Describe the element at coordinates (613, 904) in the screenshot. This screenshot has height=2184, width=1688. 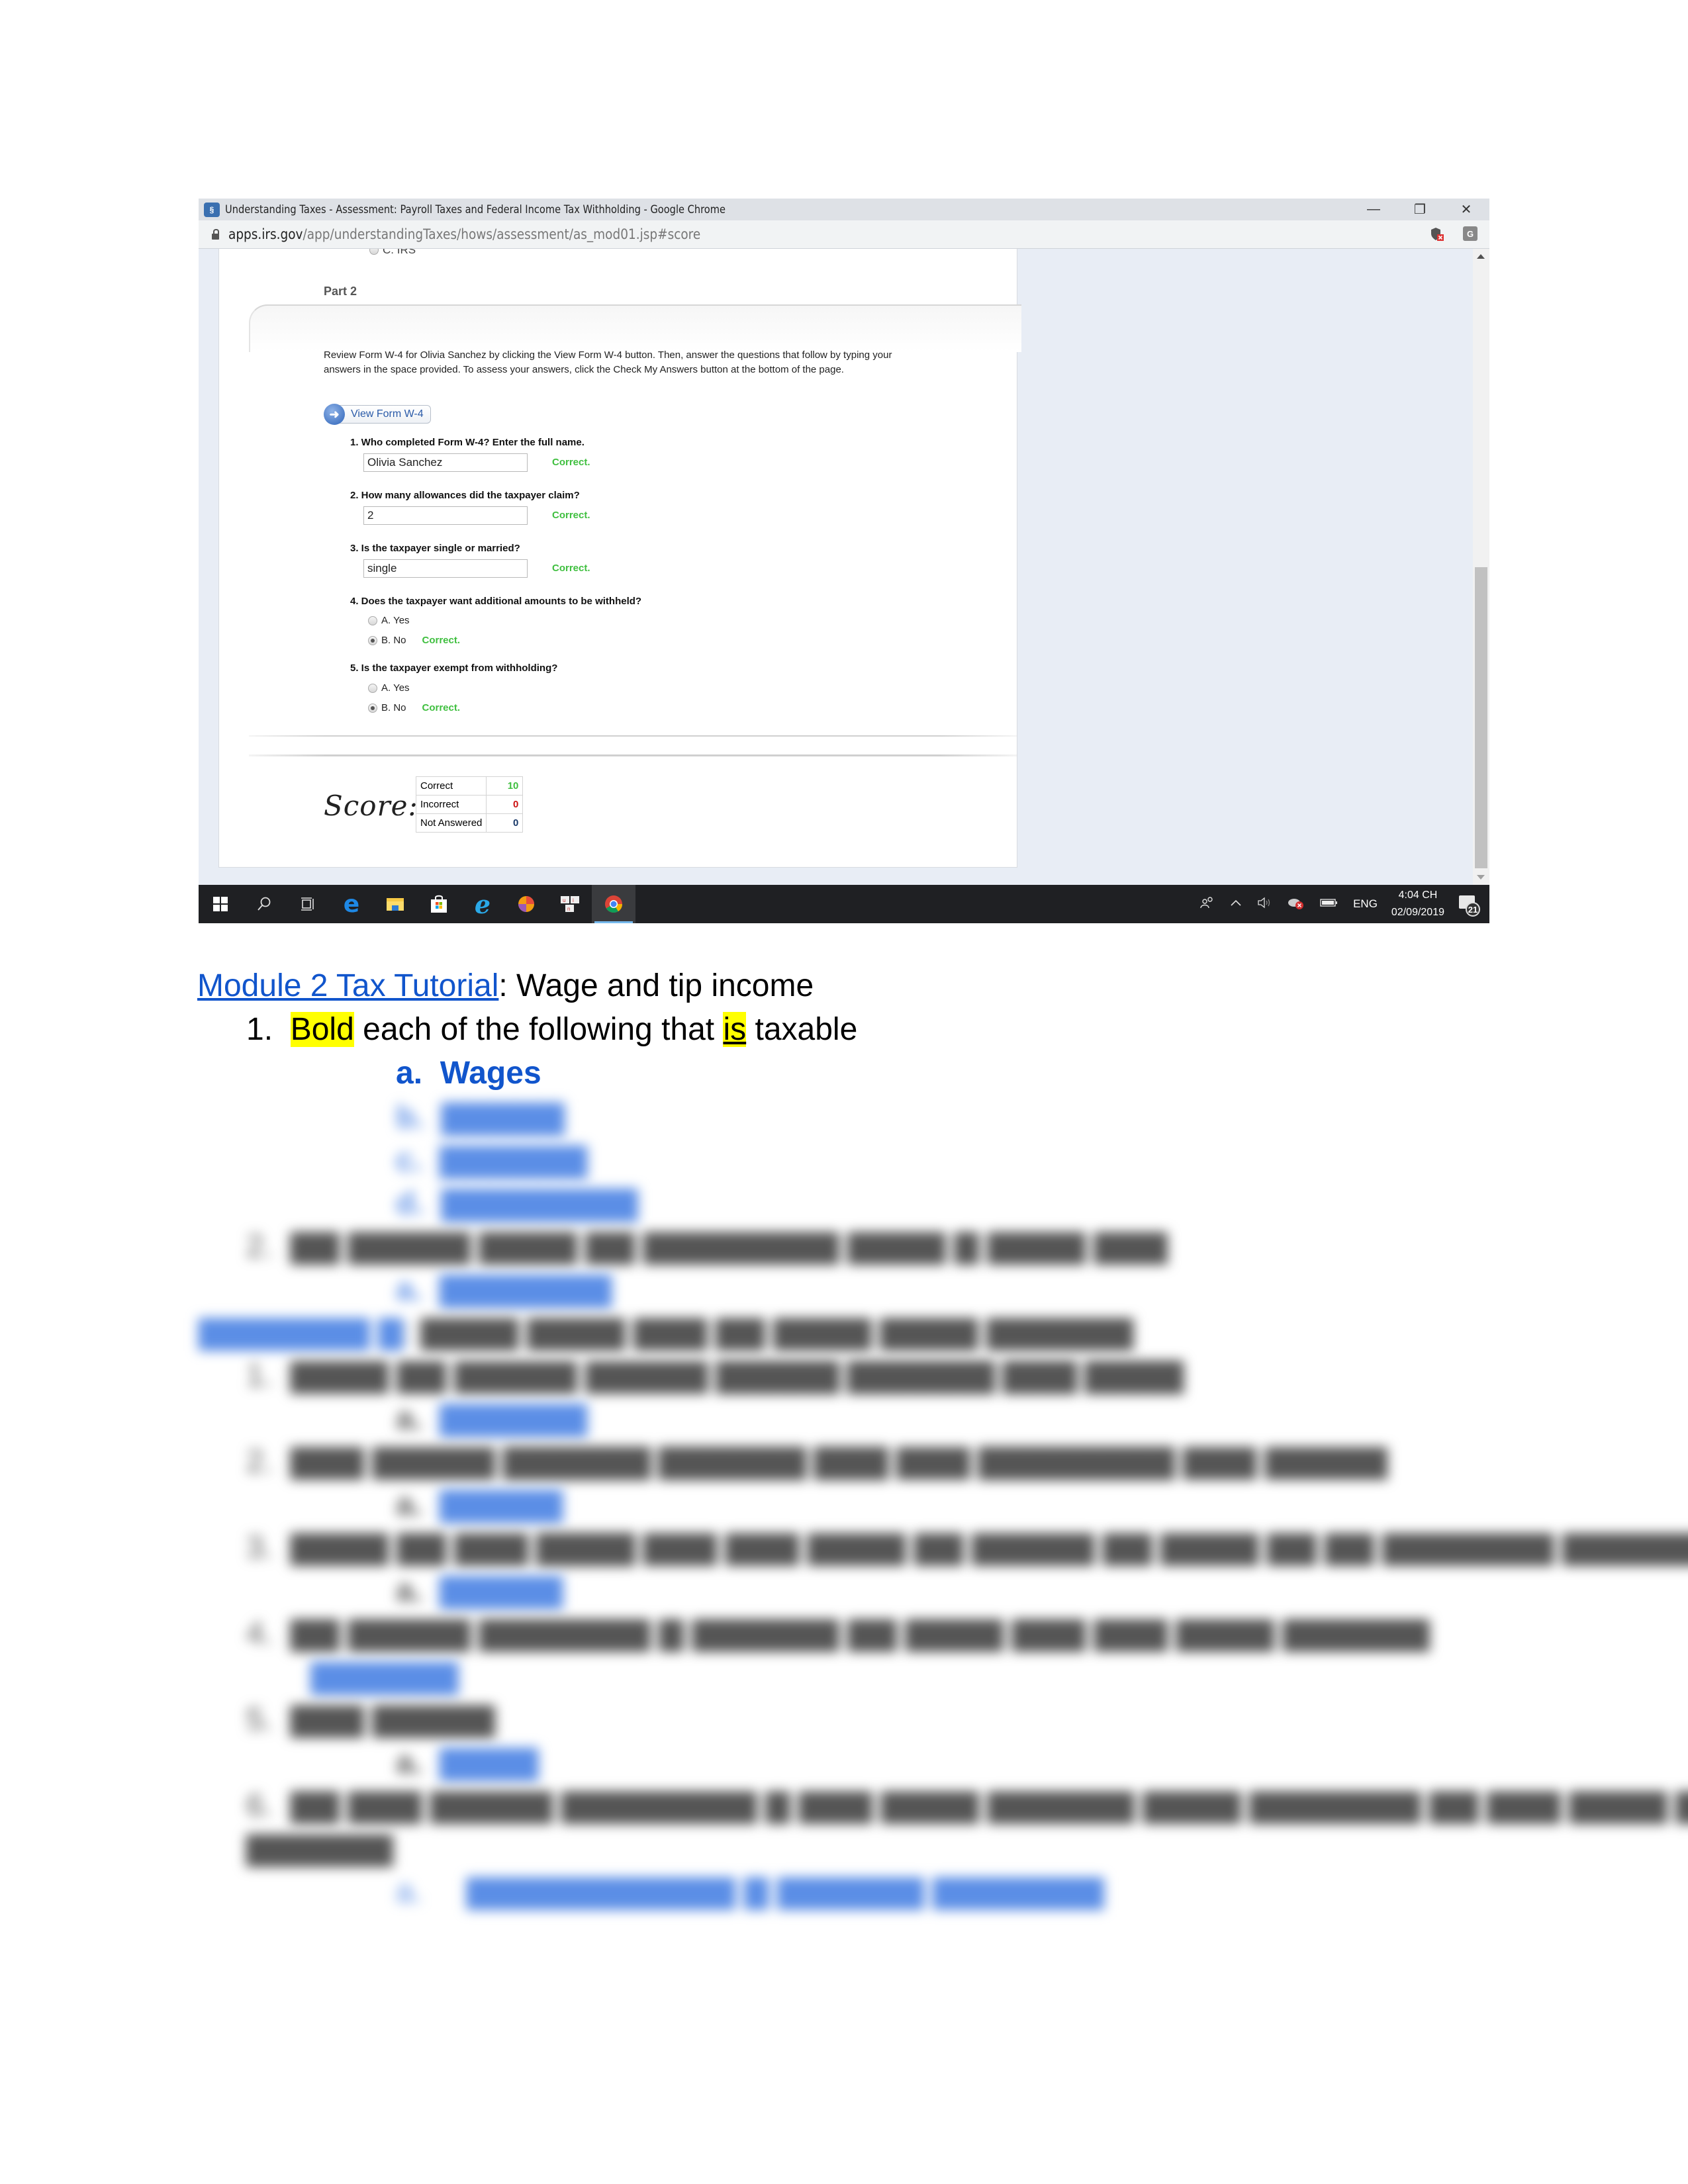
I see `chrome-icon` at that location.